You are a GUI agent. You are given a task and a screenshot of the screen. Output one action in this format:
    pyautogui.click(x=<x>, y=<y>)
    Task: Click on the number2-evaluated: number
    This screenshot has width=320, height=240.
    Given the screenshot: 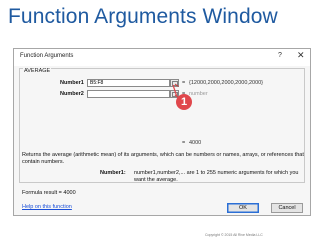 What is the action you would take?
    pyautogui.click(x=198, y=94)
    